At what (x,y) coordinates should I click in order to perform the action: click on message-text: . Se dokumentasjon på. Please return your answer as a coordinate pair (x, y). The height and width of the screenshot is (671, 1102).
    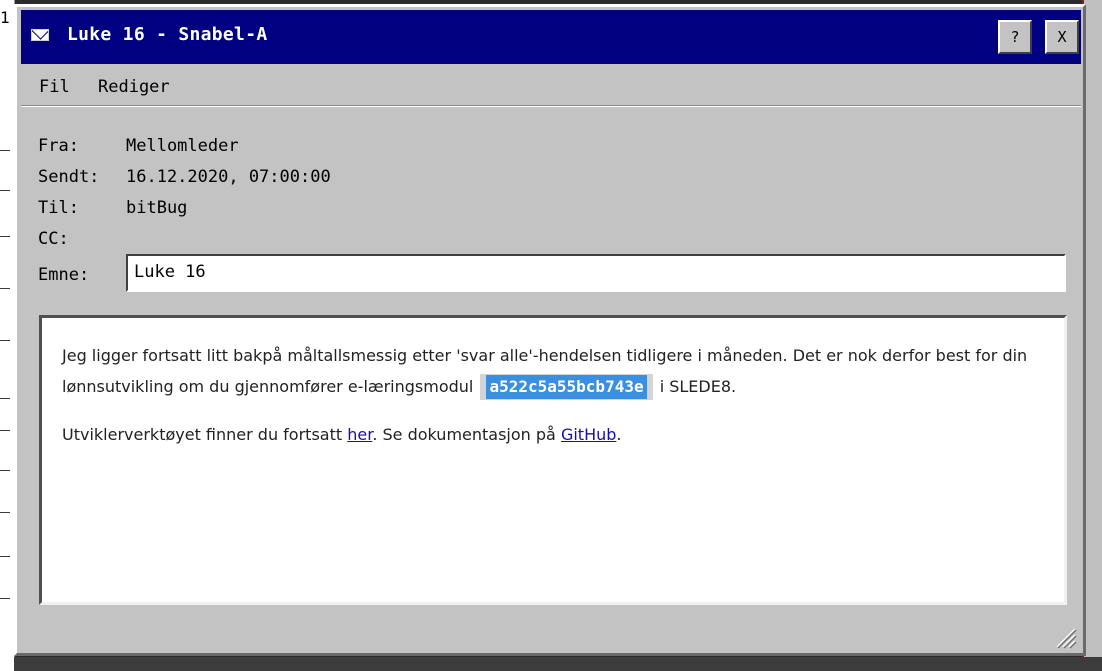
    Looking at the image, I should click on (464, 434).